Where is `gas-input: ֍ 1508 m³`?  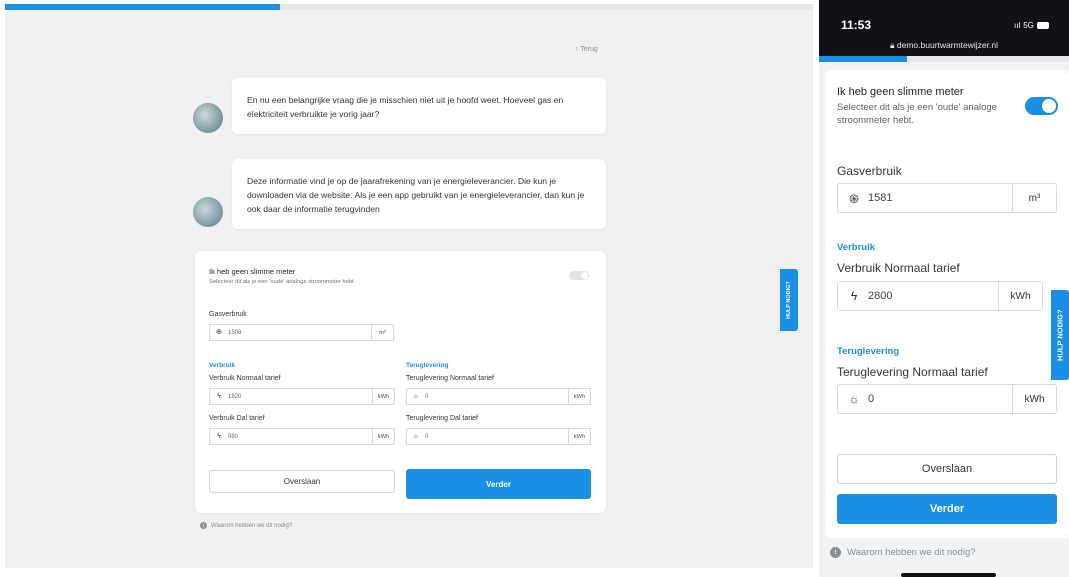
gas-input: ֍ 1508 m³ is located at coordinates (301, 332).